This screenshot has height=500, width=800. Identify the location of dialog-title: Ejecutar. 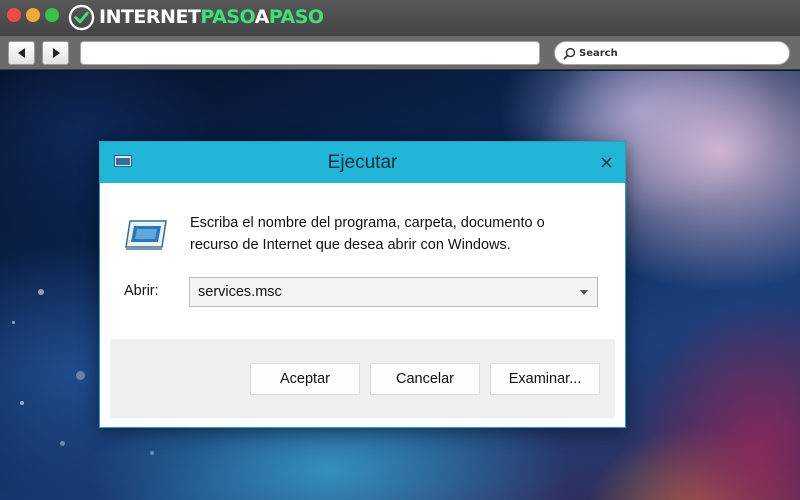
(362, 162).